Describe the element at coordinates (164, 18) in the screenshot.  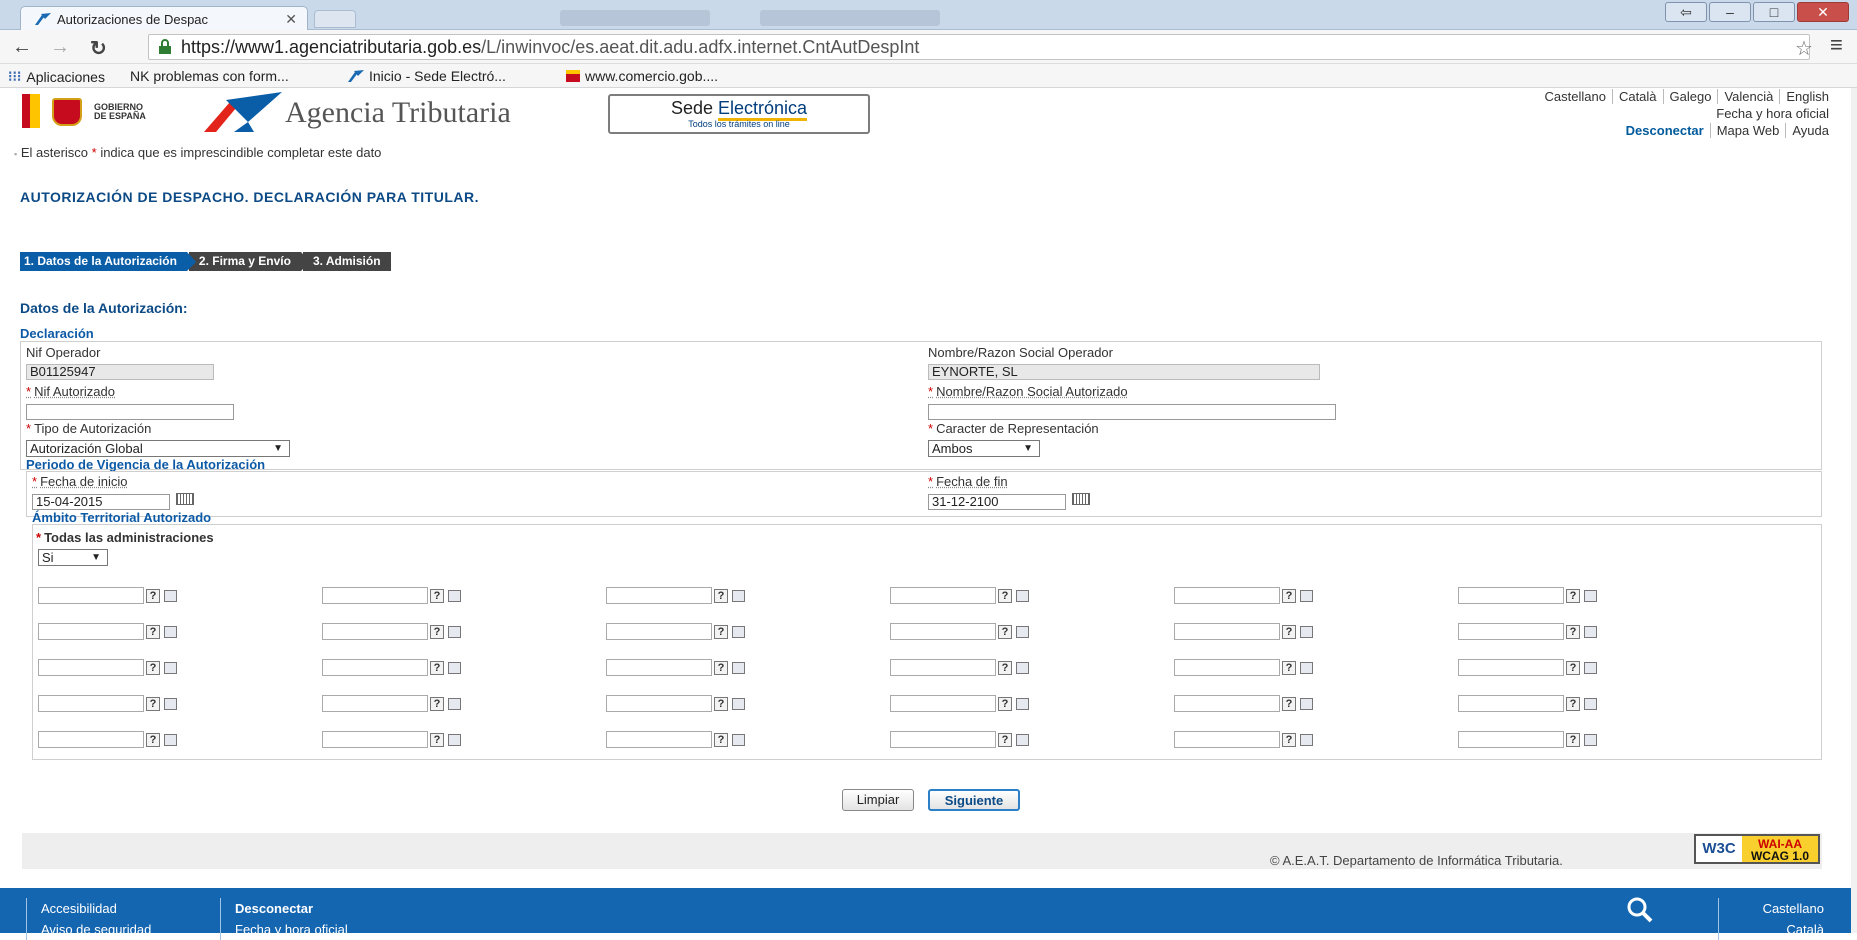
I see `browser-tab: Autorizaciones de Despac ✕` at that location.